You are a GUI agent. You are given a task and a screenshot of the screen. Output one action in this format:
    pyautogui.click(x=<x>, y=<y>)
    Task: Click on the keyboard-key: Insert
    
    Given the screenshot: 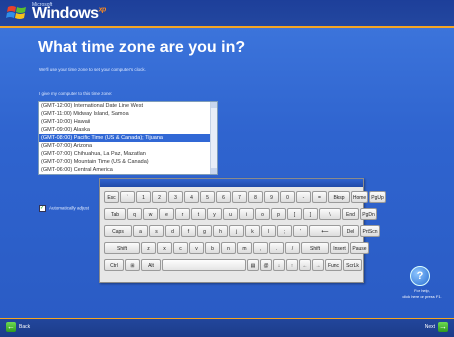 What is the action you would take?
    pyautogui.click(x=339, y=248)
    